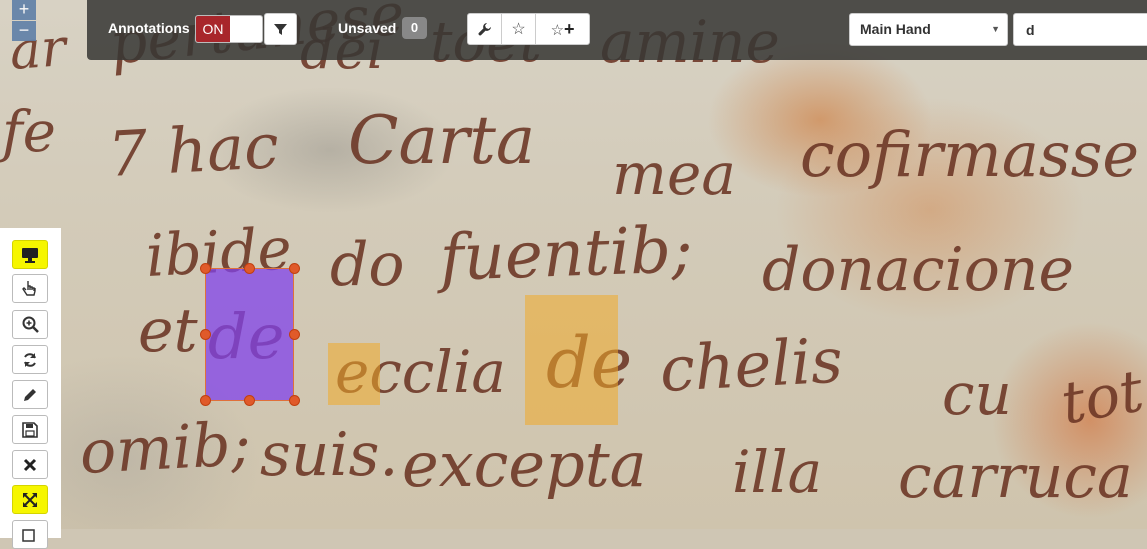 The image size is (1147, 549). Describe the element at coordinates (777, 472) in the screenshot. I see `manuscript-word: illa` at that location.